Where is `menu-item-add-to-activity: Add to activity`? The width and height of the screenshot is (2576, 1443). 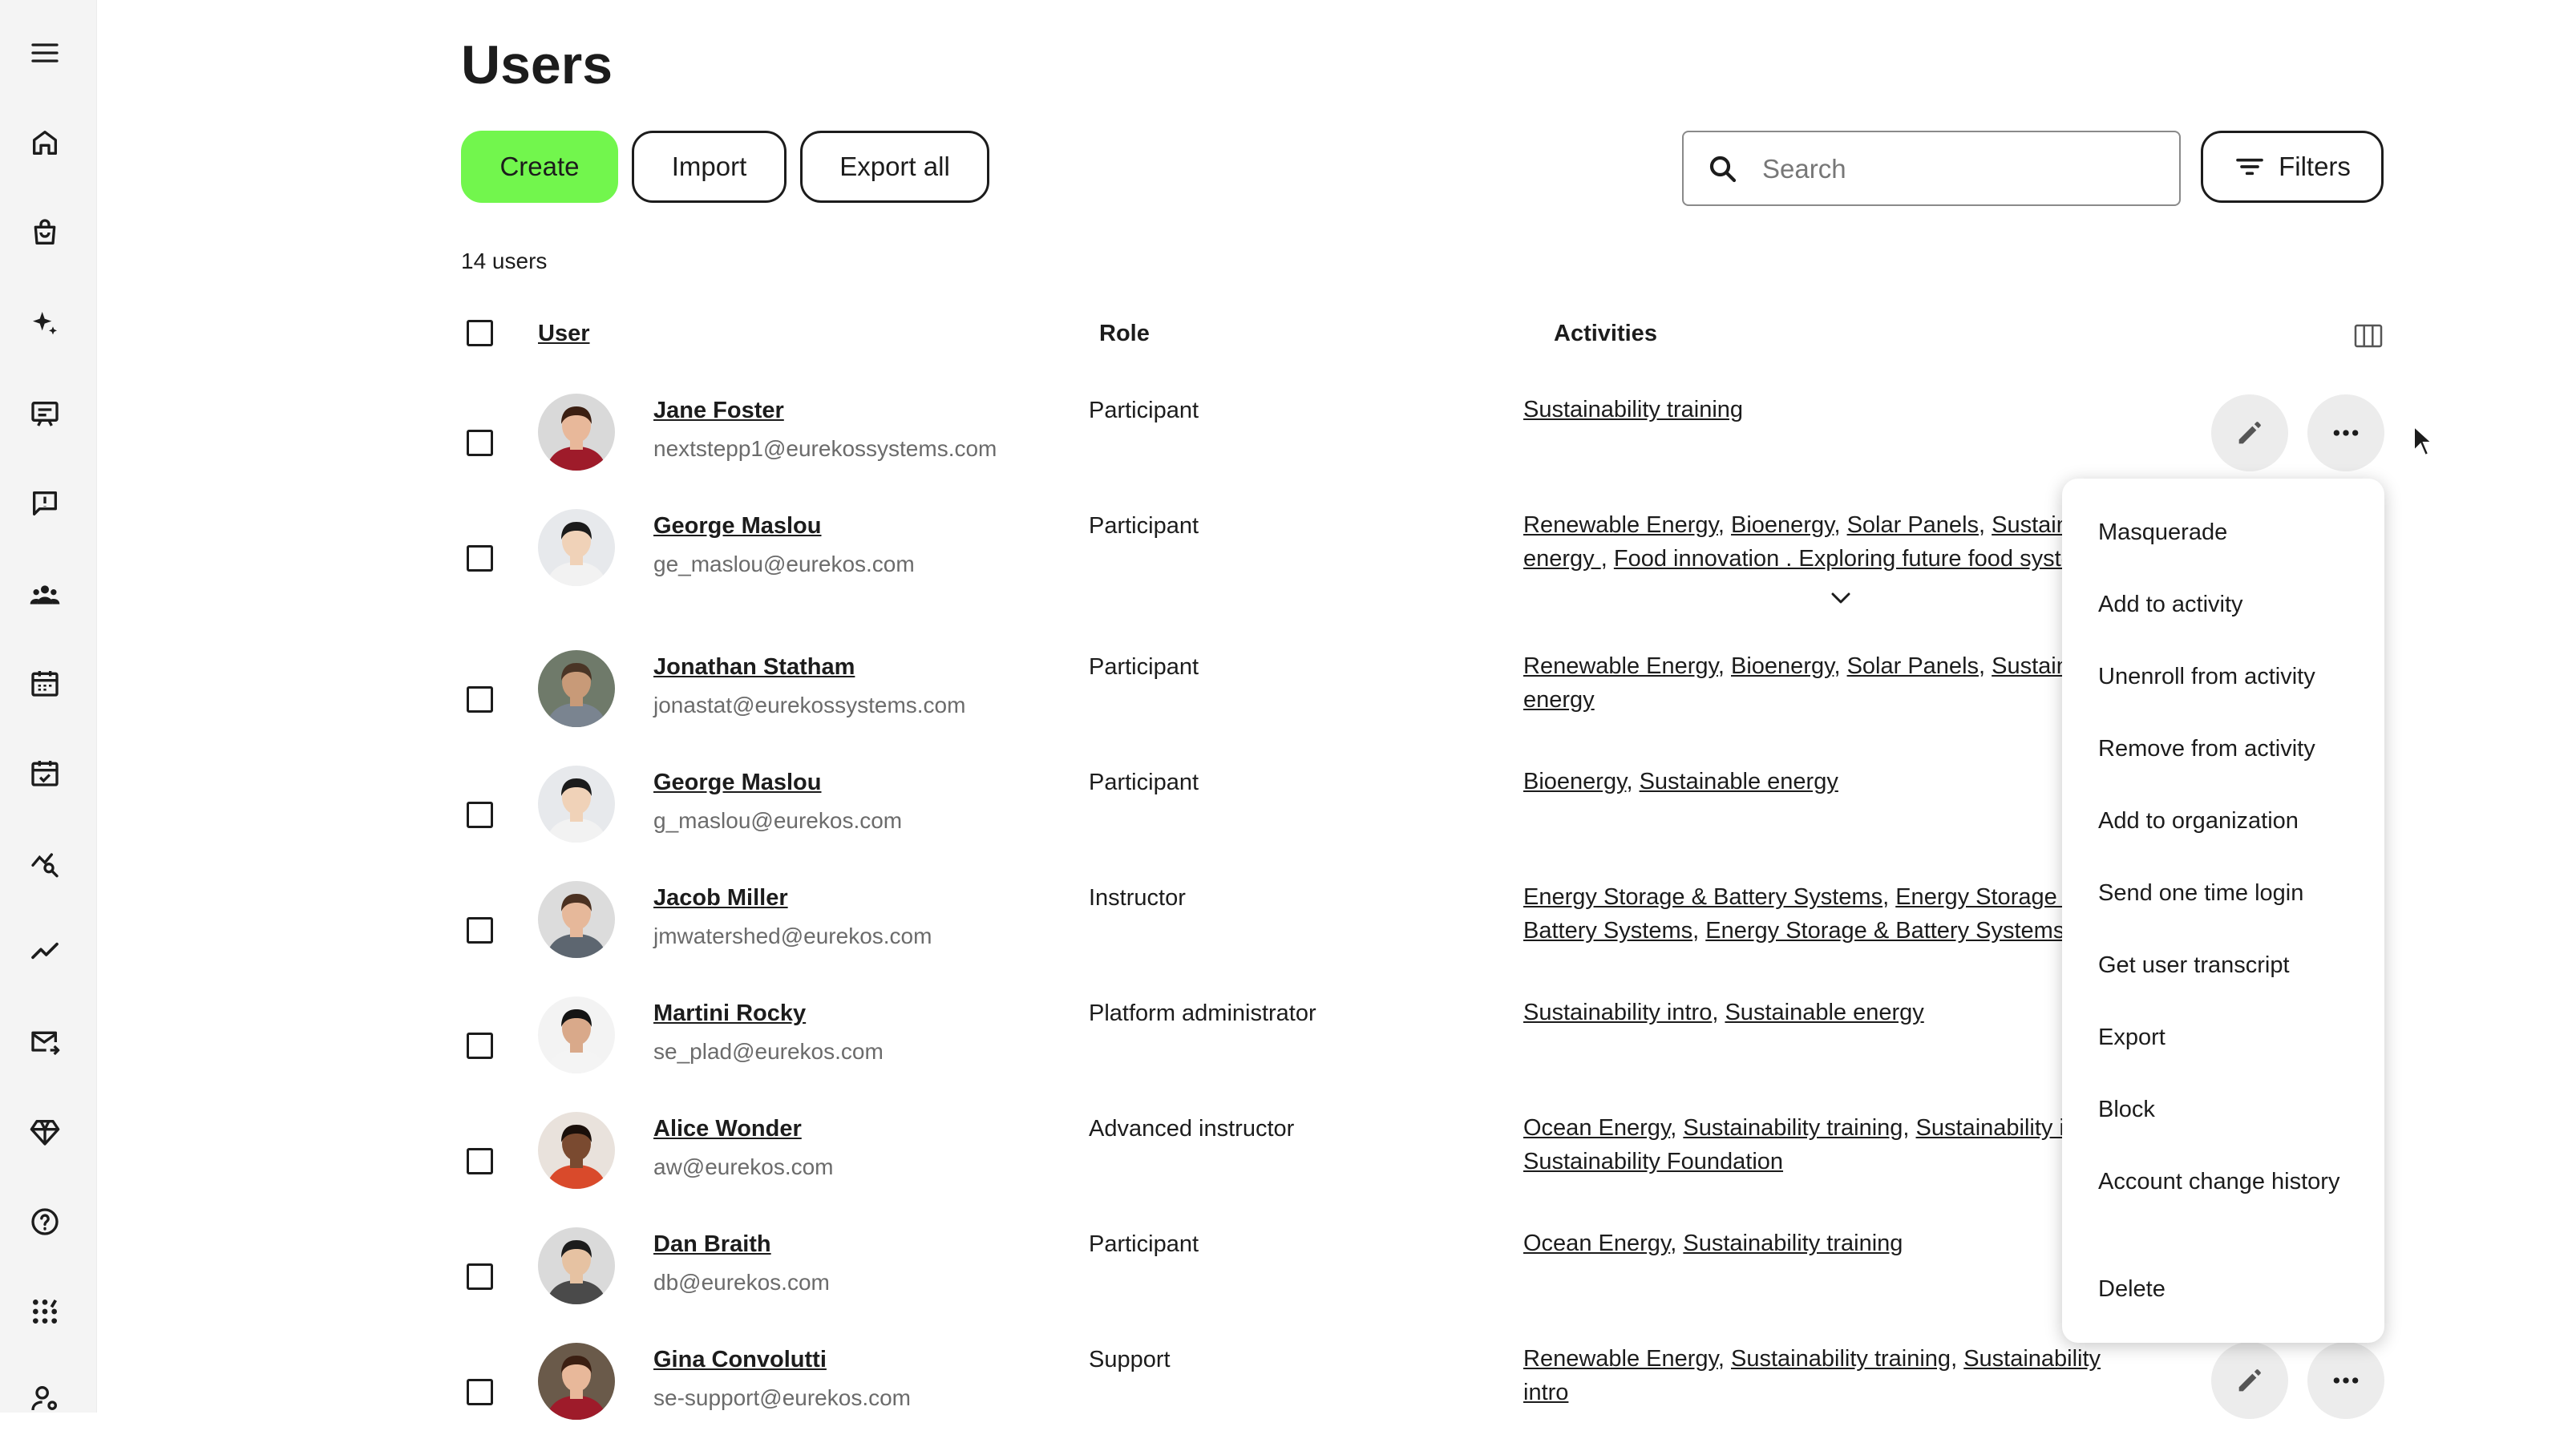
menu-item-add-to-activity: Add to activity is located at coordinates (2230, 604).